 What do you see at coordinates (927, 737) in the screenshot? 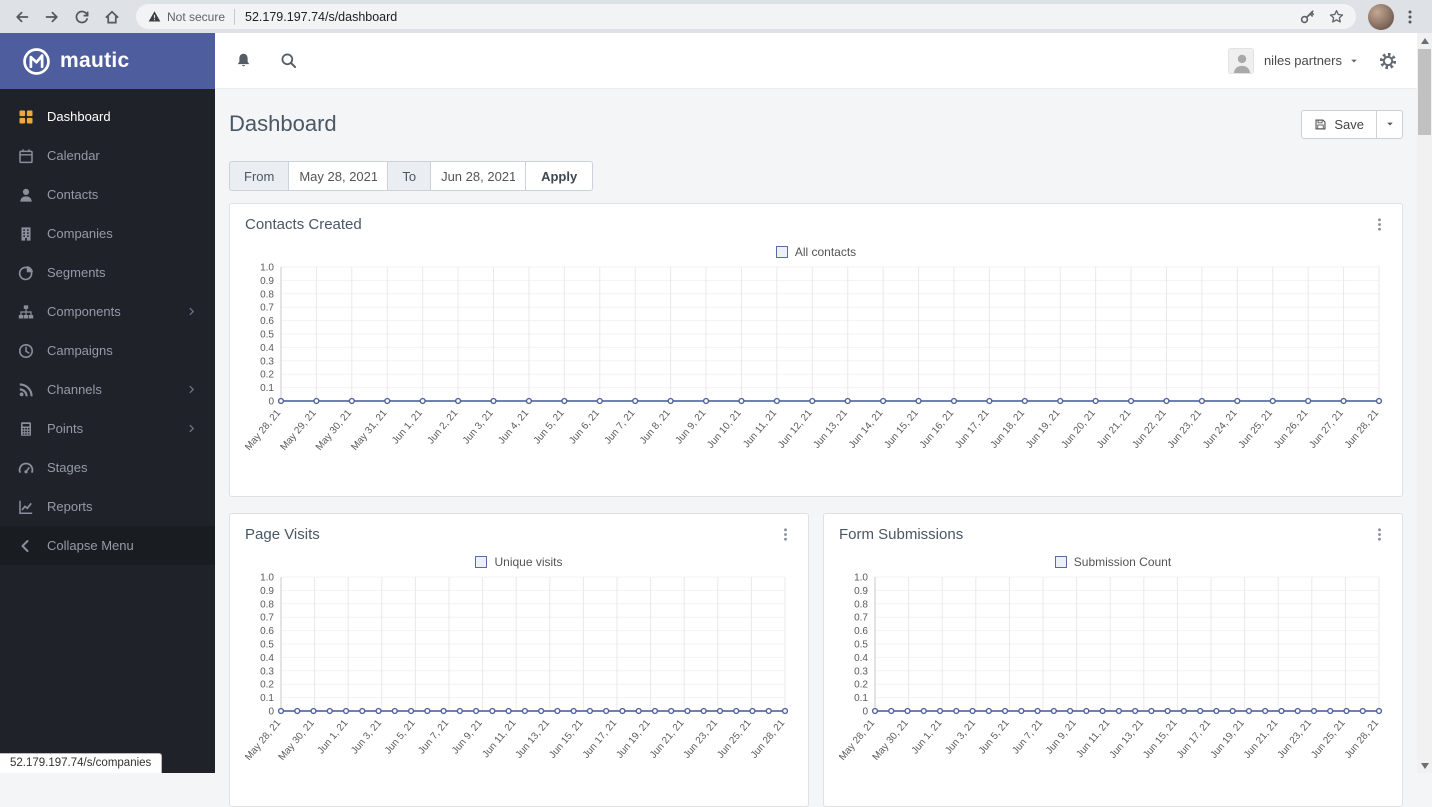
I see `svg-text: Jun 1, 21` at bounding box center [927, 737].